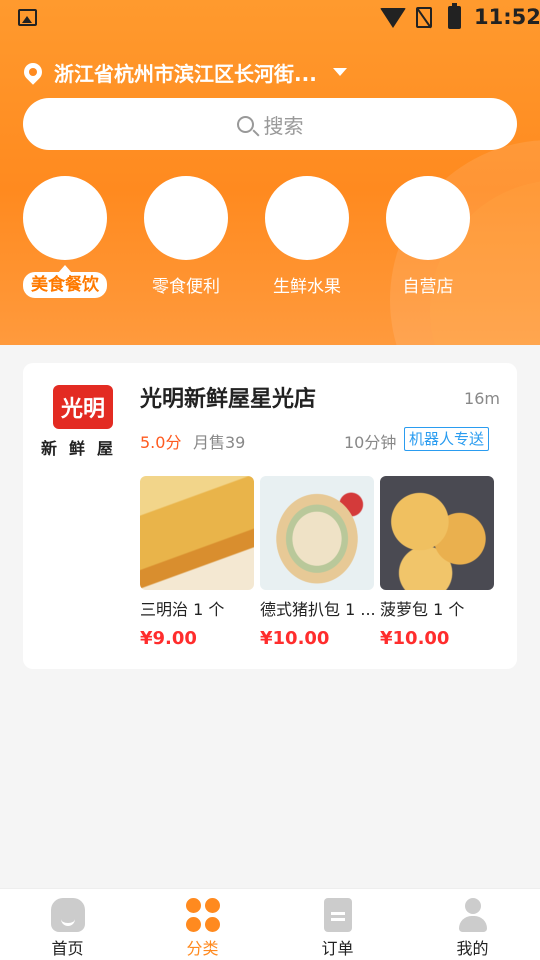 Image resolution: width=540 pixels, height=960 pixels. I want to click on chevron-down-icon, so click(339, 72).